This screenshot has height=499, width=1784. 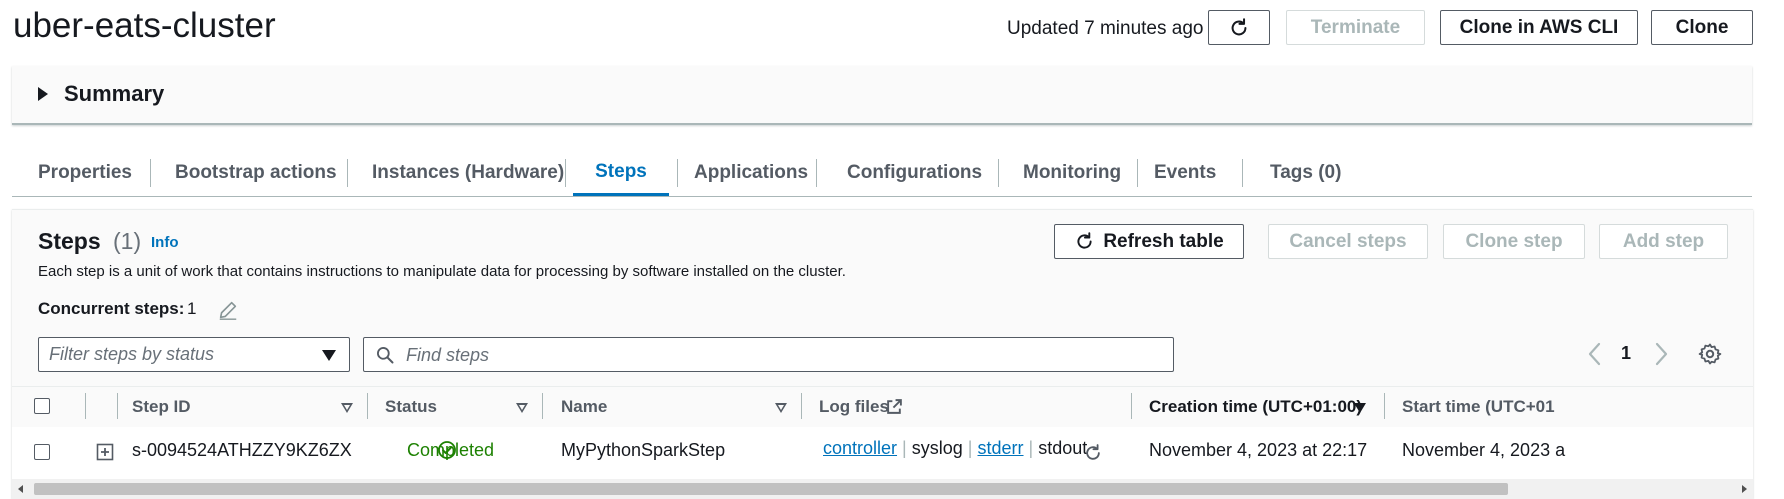 I want to click on add-step-button: Add step, so click(x=1663, y=241).